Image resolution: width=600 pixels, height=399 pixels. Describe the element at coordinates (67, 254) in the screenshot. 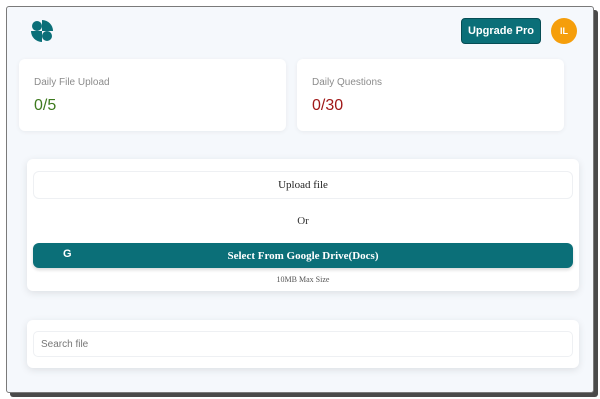

I see `google-icon: G` at that location.